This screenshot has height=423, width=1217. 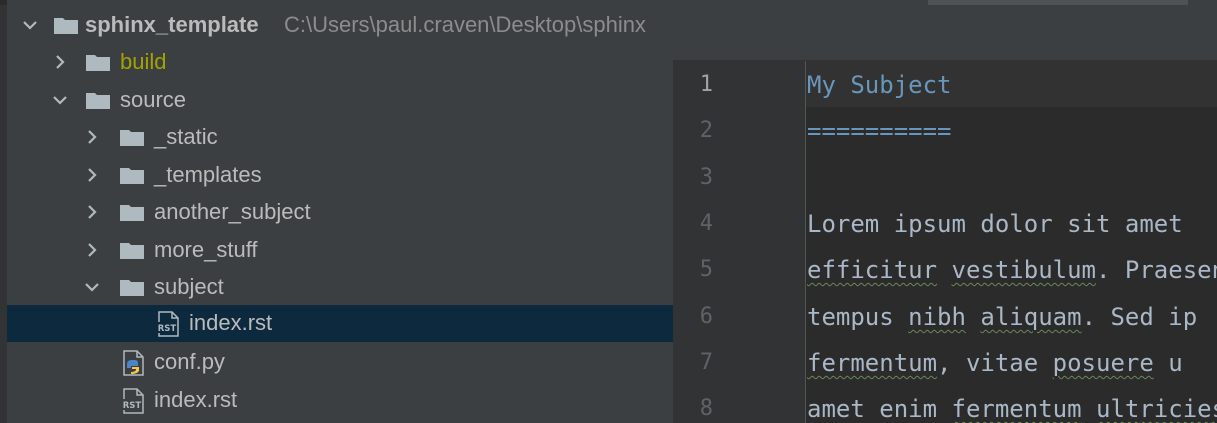 I want to click on tree-item-label: another_subject, so click(x=232, y=211).